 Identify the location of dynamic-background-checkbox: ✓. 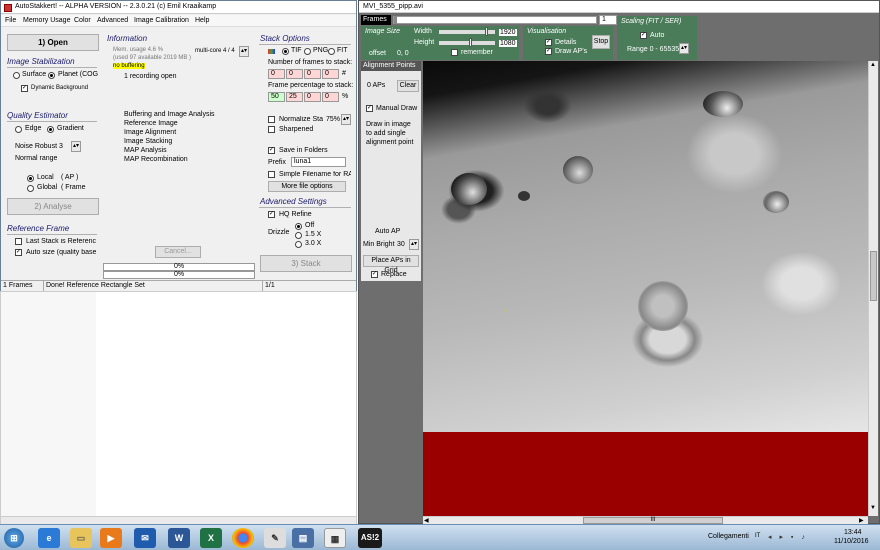
(24, 88).